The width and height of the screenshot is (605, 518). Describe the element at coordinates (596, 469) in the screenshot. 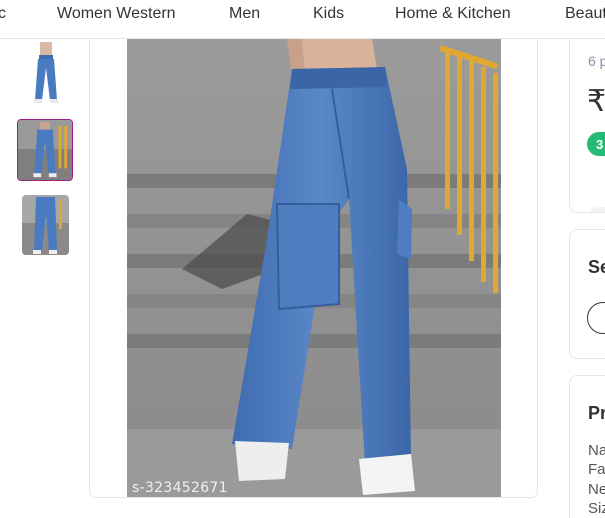

I see `detail-line-fabric: Fa` at that location.